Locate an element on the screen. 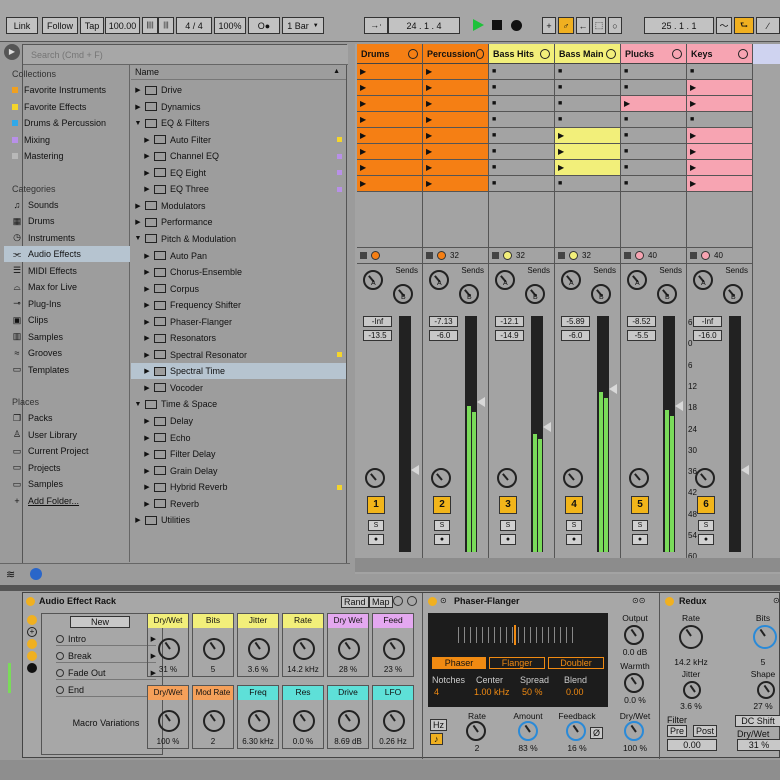 The height and width of the screenshot is (780, 780). session-record-icon: ○ is located at coordinates (615, 25).